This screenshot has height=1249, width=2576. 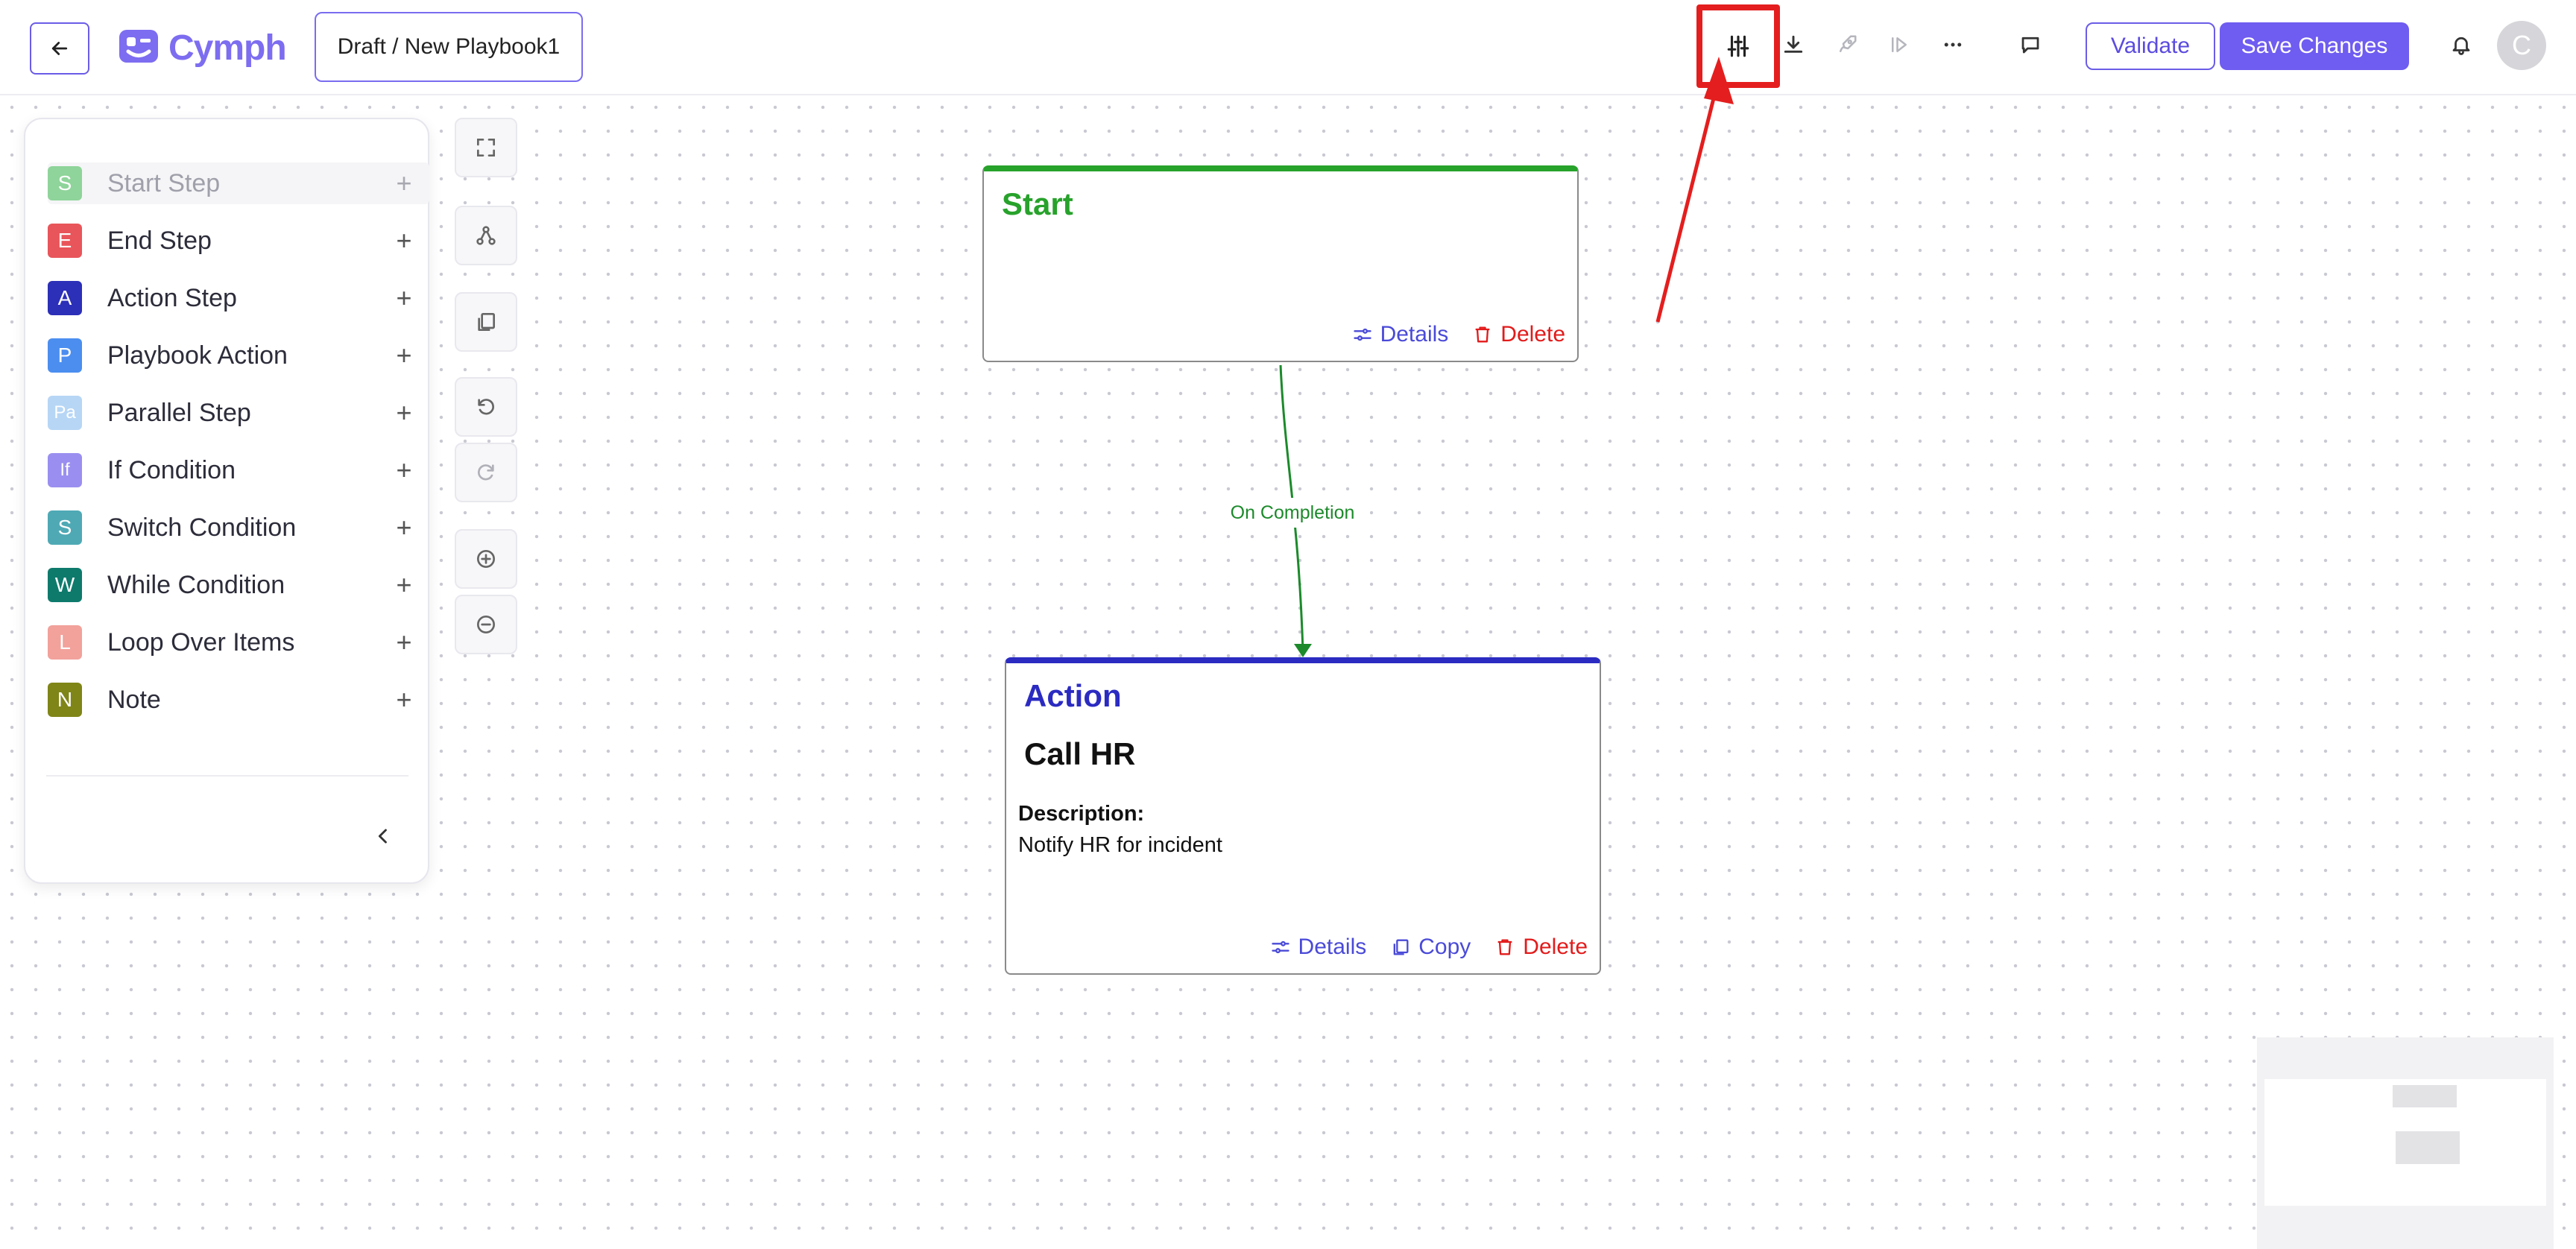 What do you see at coordinates (1037, 203) in the screenshot?
I see `node-type-label: Start` at bounding box center [1037, 203].